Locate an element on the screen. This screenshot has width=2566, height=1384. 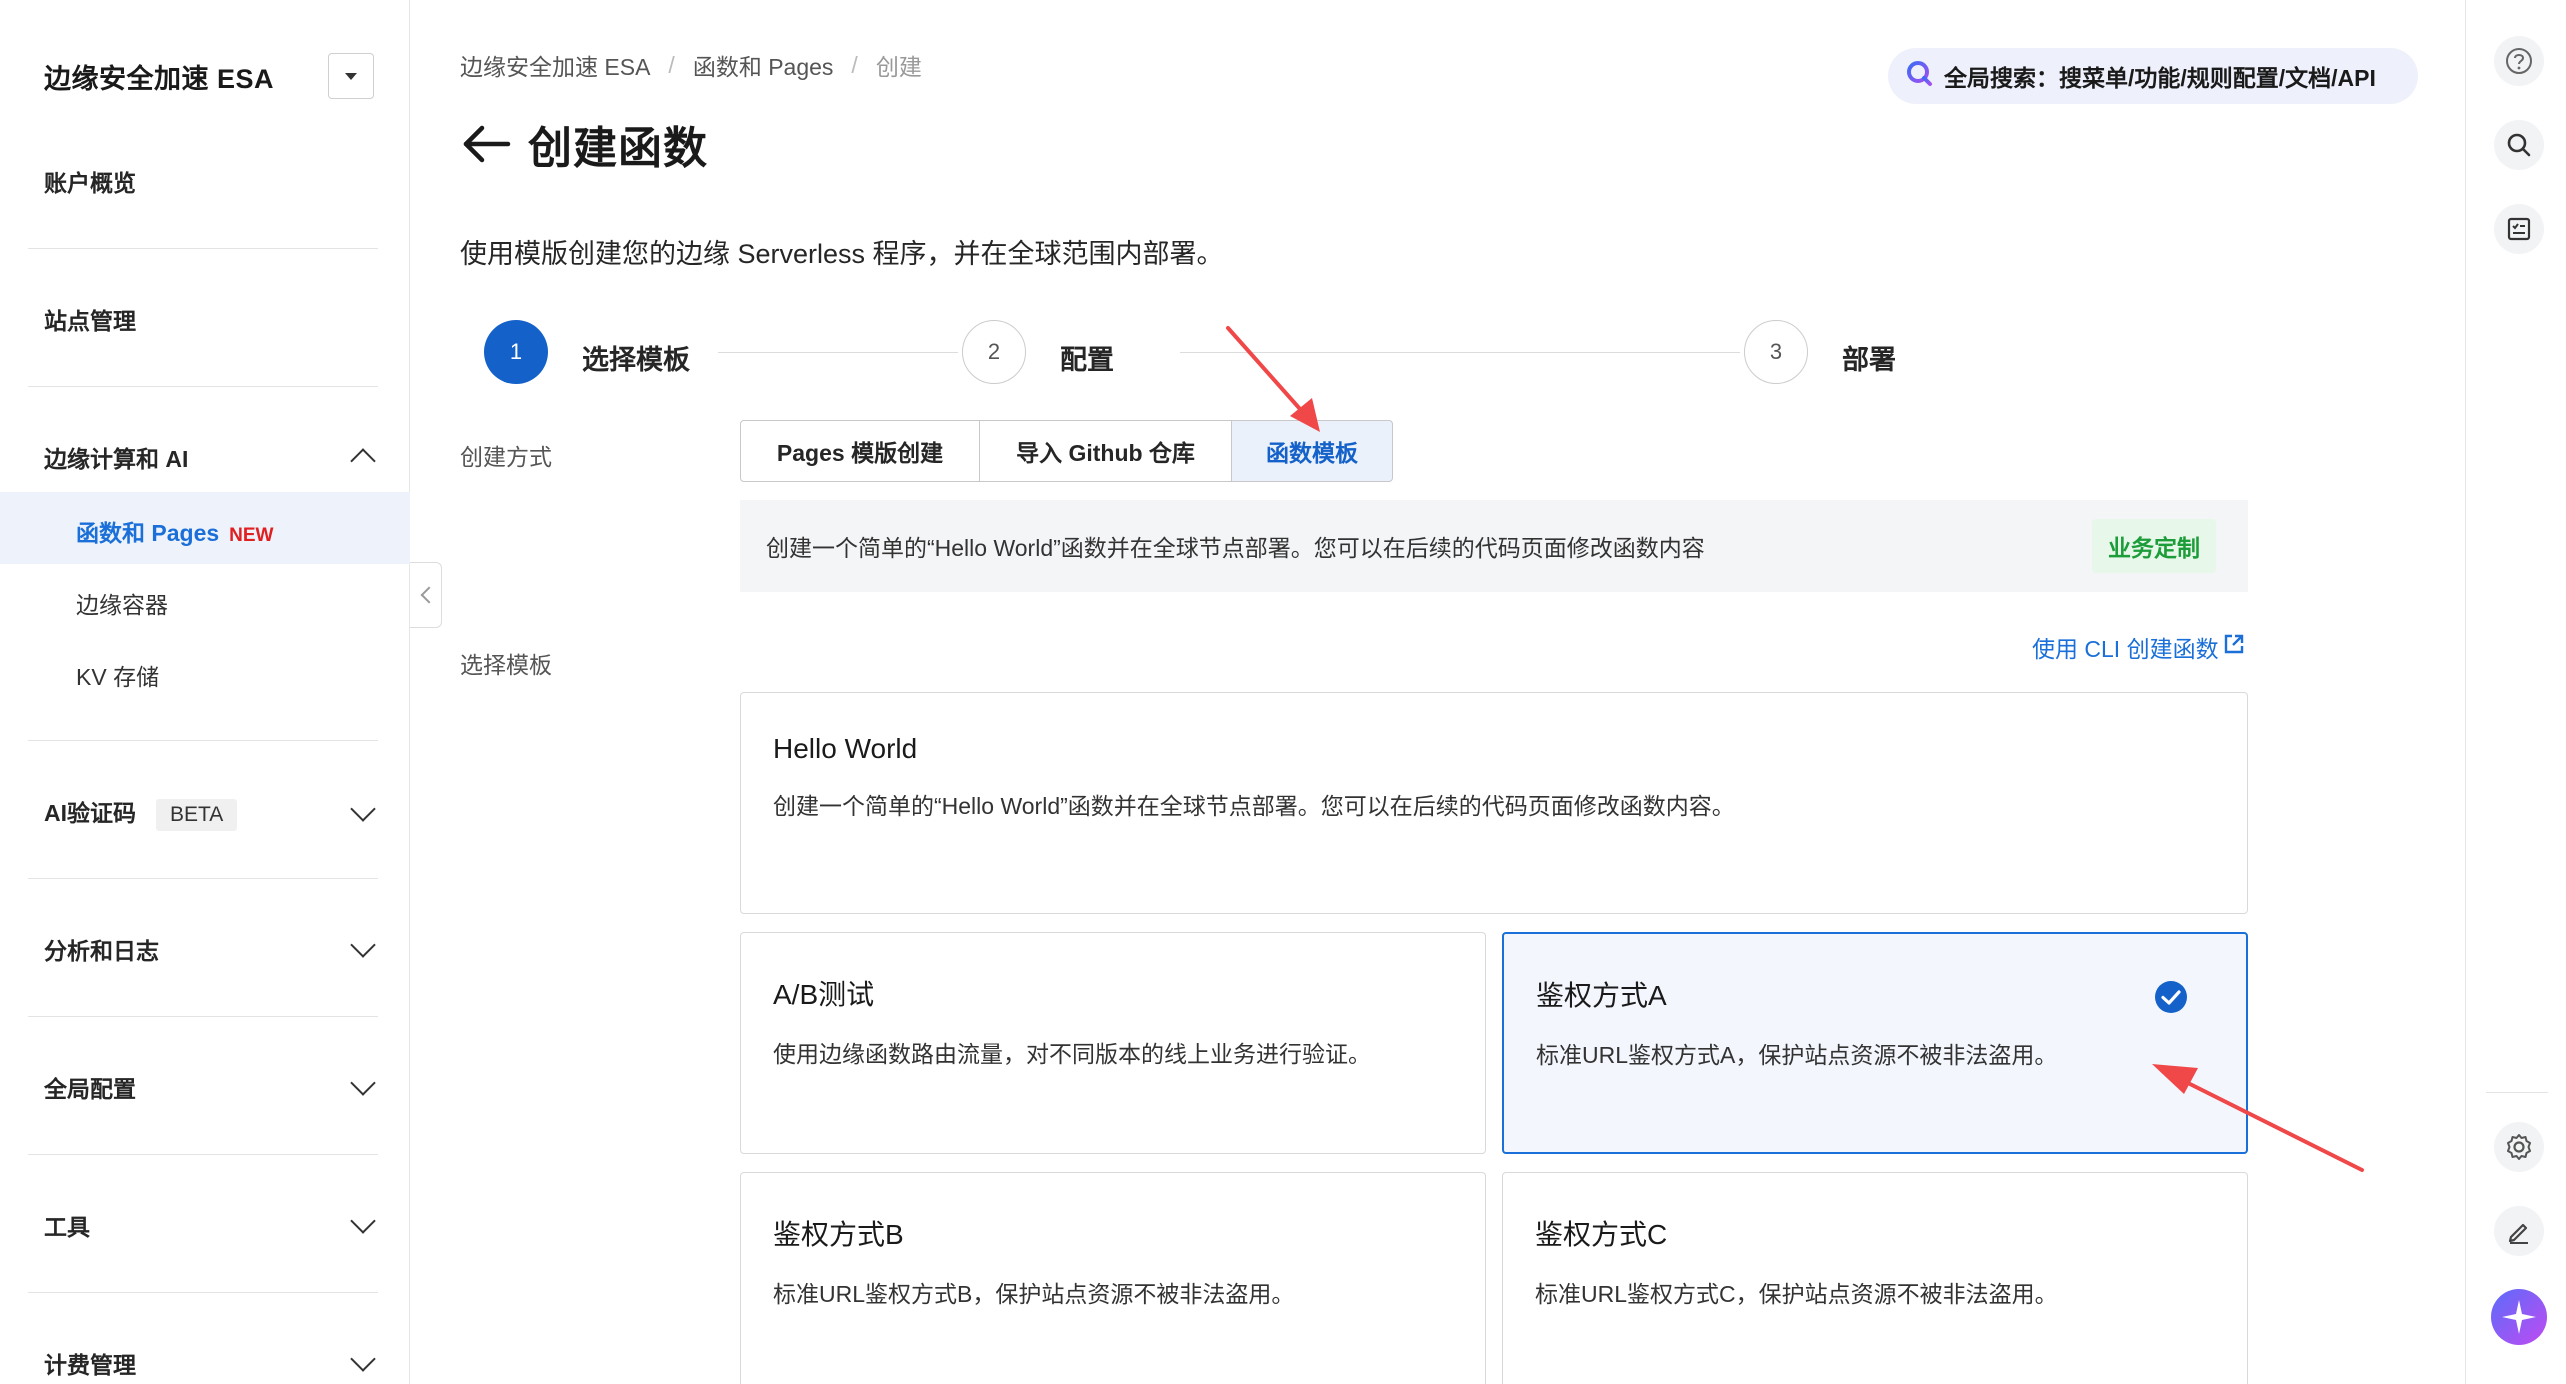
sidebar-group-analytics: 分析和日志 is located at coordinates (211, 949).